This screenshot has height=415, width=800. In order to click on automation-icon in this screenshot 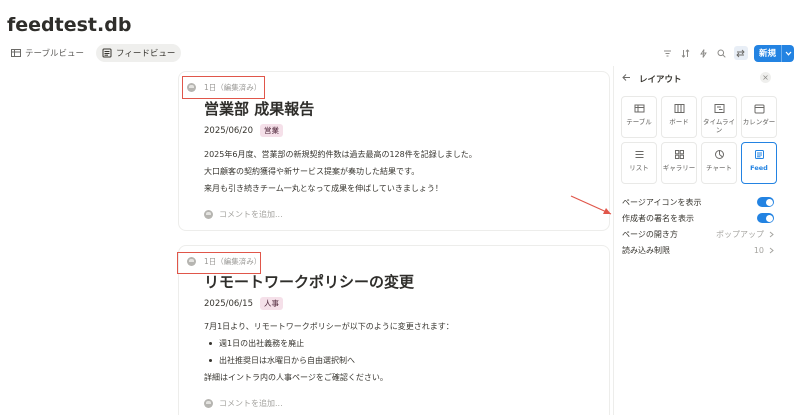, I will do `click(704, 53)`.